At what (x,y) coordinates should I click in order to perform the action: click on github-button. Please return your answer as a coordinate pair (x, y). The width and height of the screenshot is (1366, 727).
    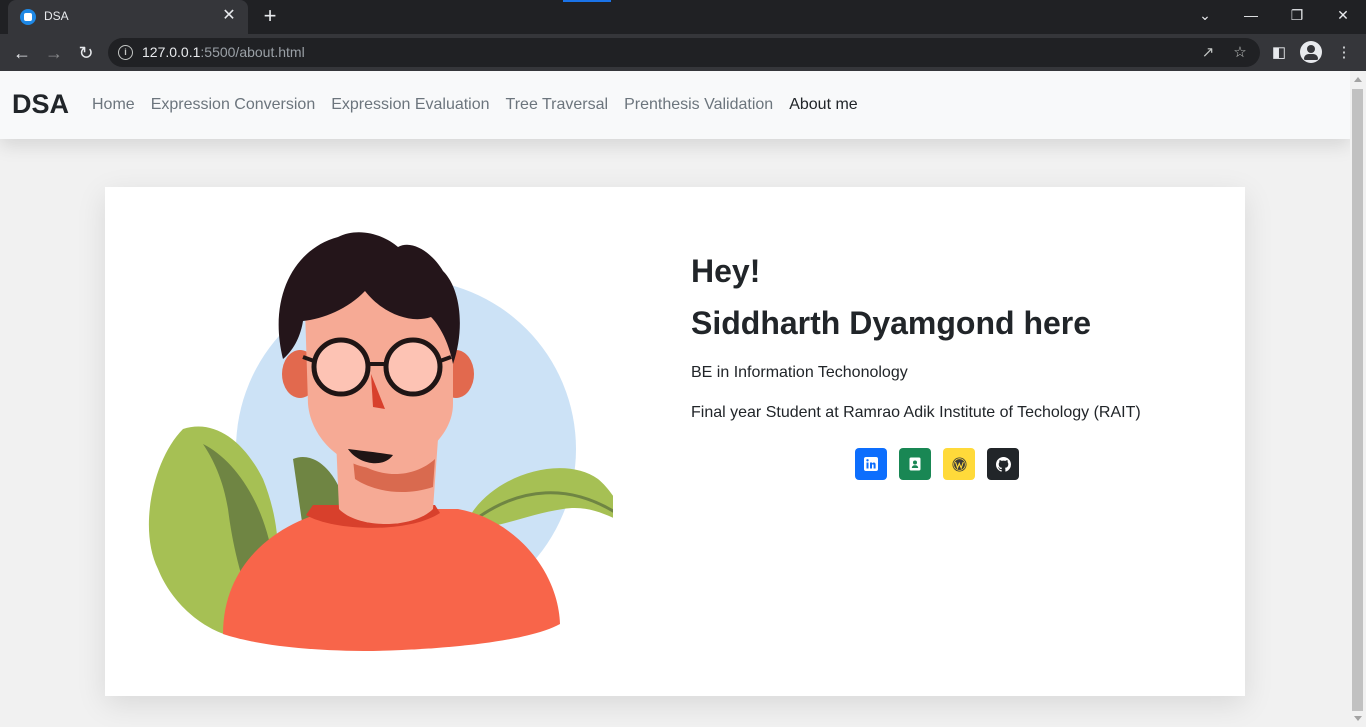
    Looking at the image, I should click on (1003, 464).